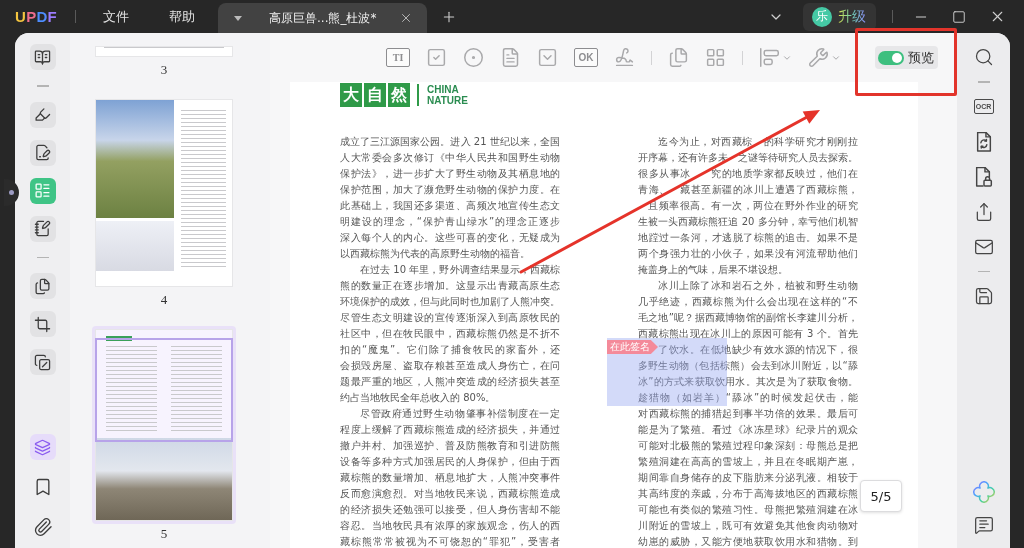  Describe the element at coordinates (42, 114) in the screenshot. I see `highlighter-icon` at that location.